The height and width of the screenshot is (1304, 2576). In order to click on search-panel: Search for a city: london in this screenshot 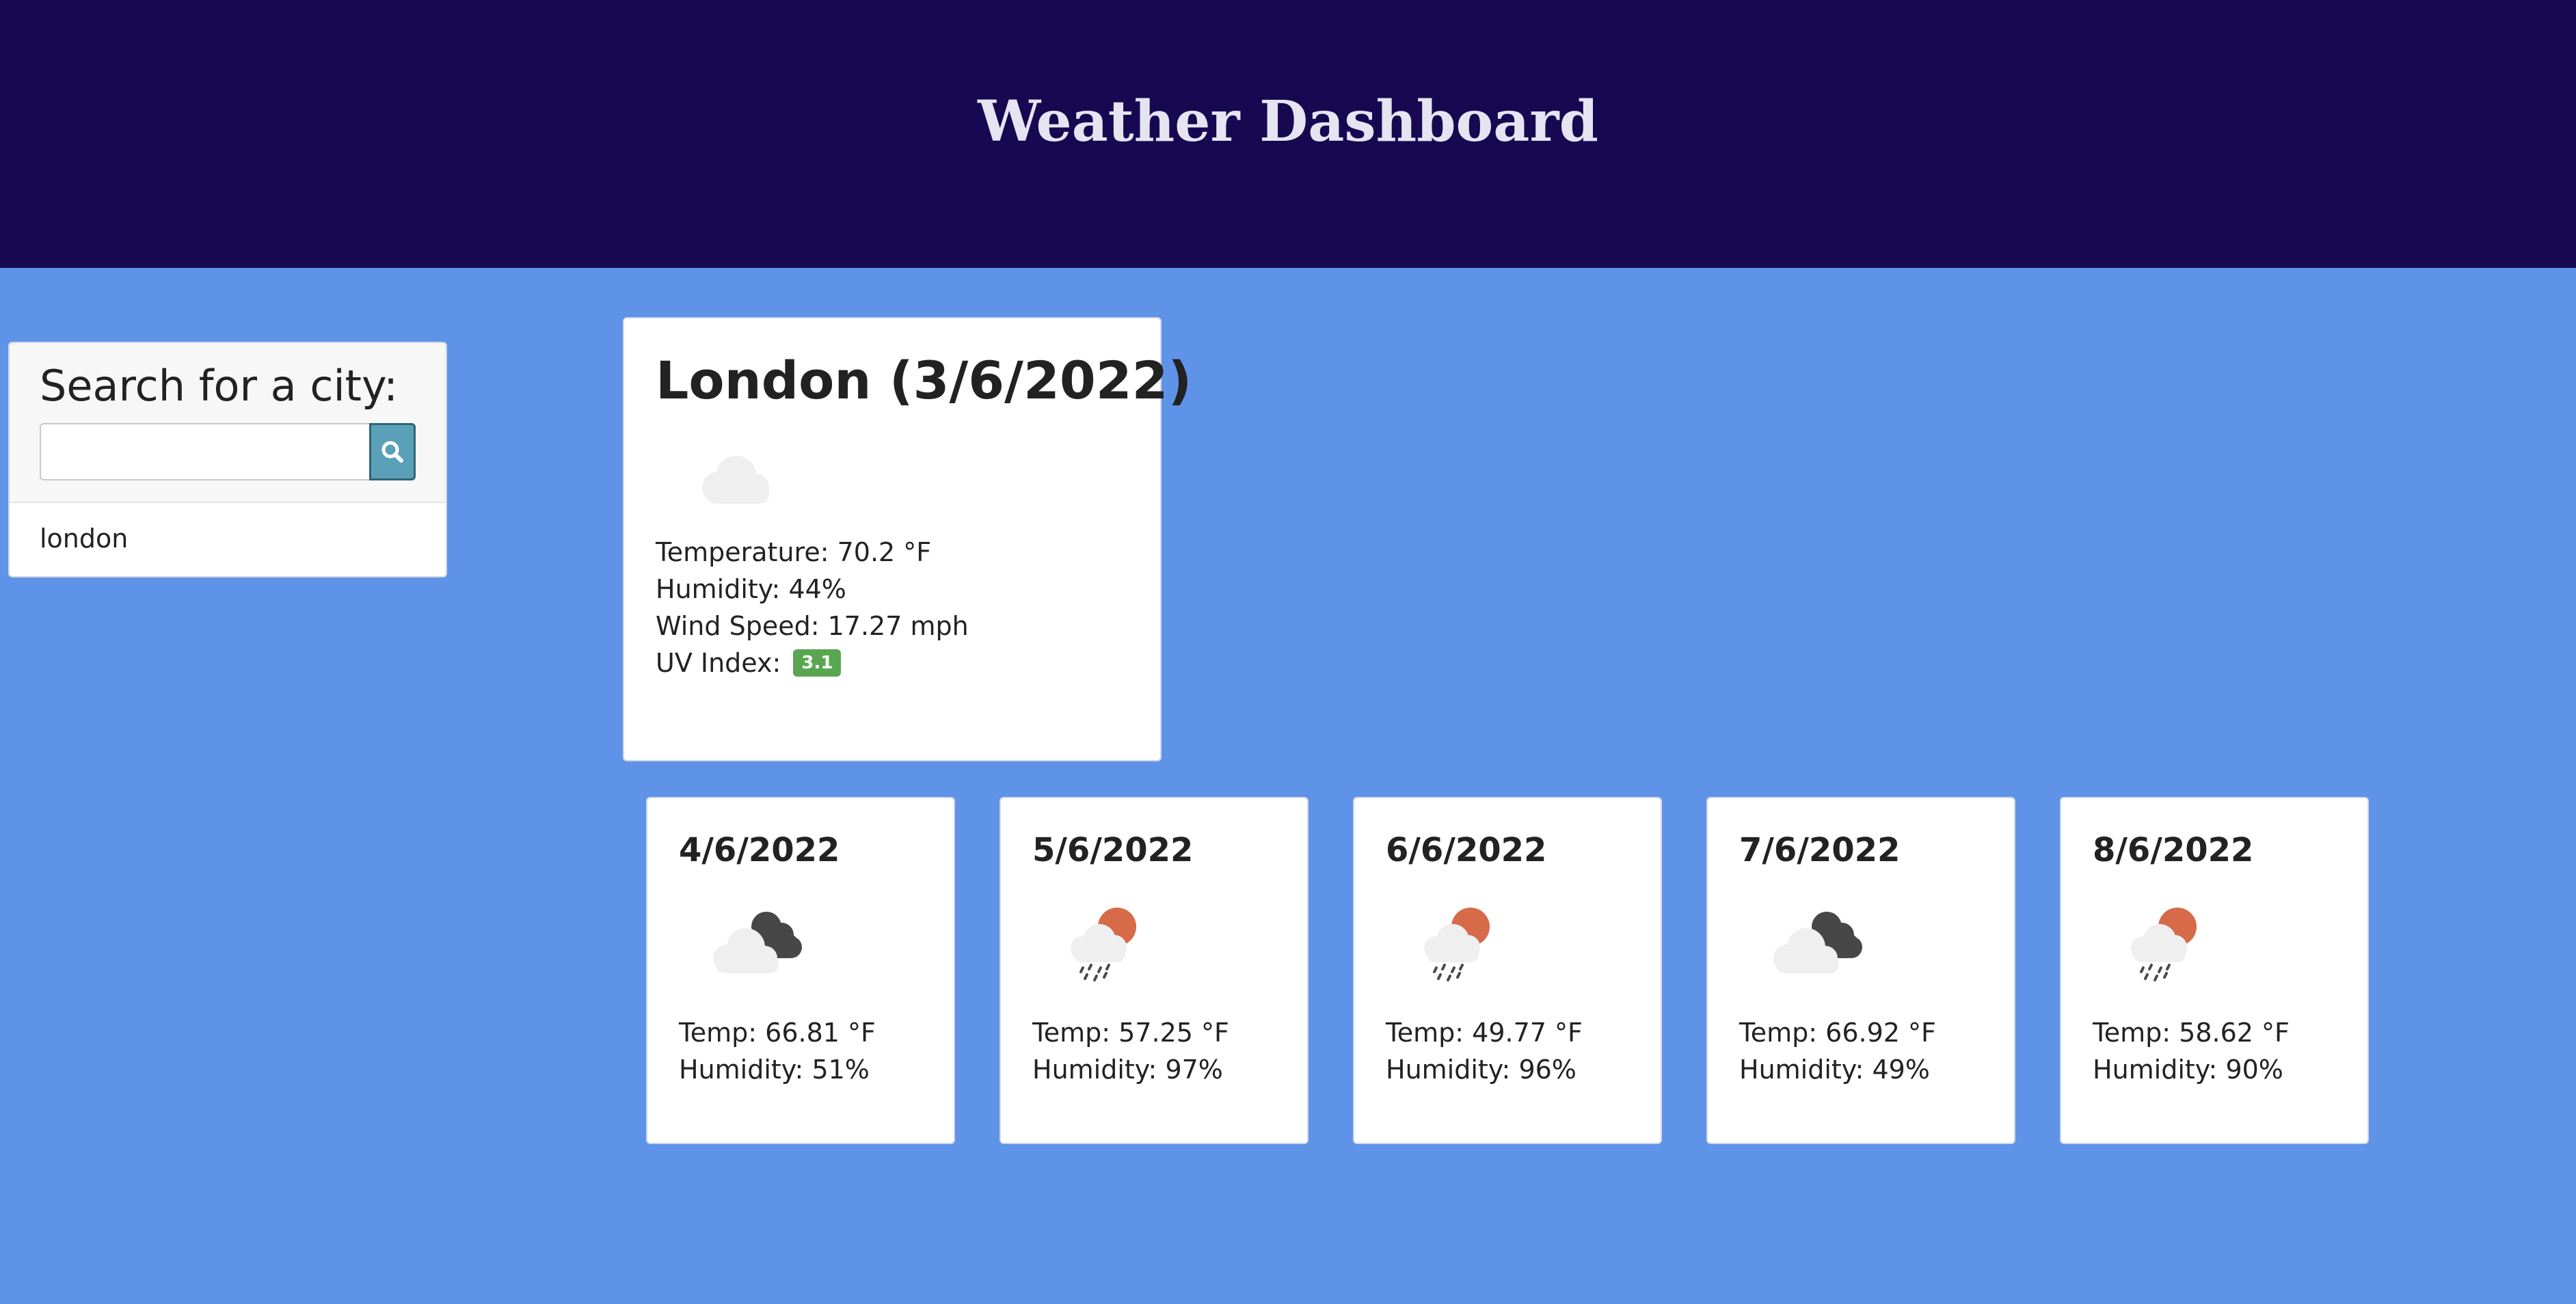, I will do `click(227, 460)`.